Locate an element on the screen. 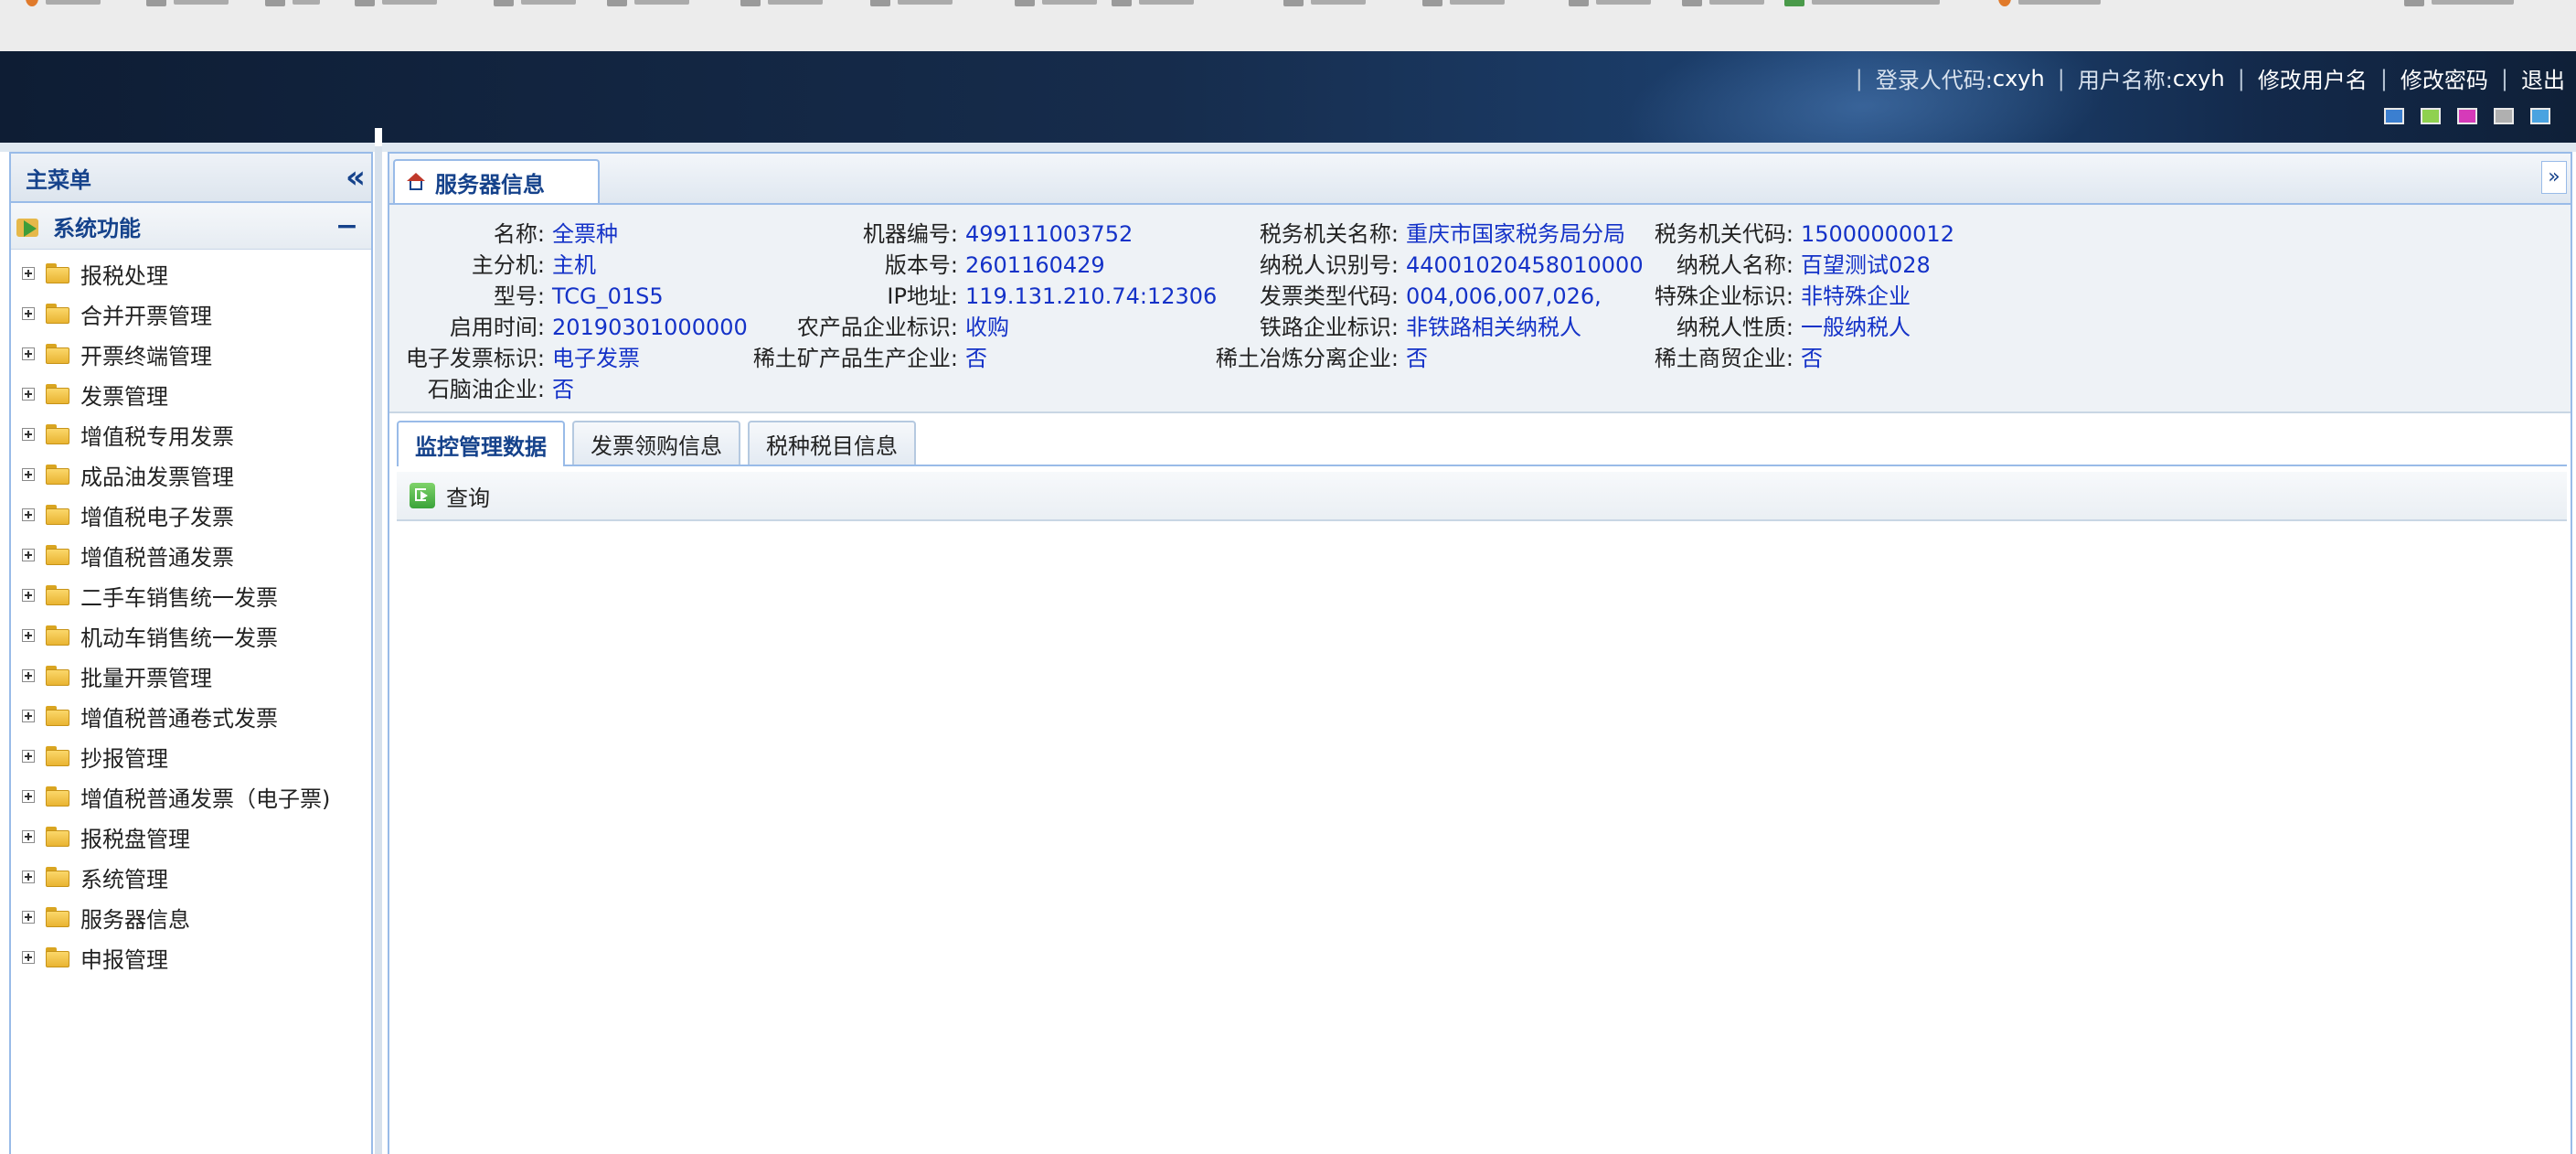 The image size is (2576, 1154). info-label: 税务机关代码: is located at coordinates (1724, 234).